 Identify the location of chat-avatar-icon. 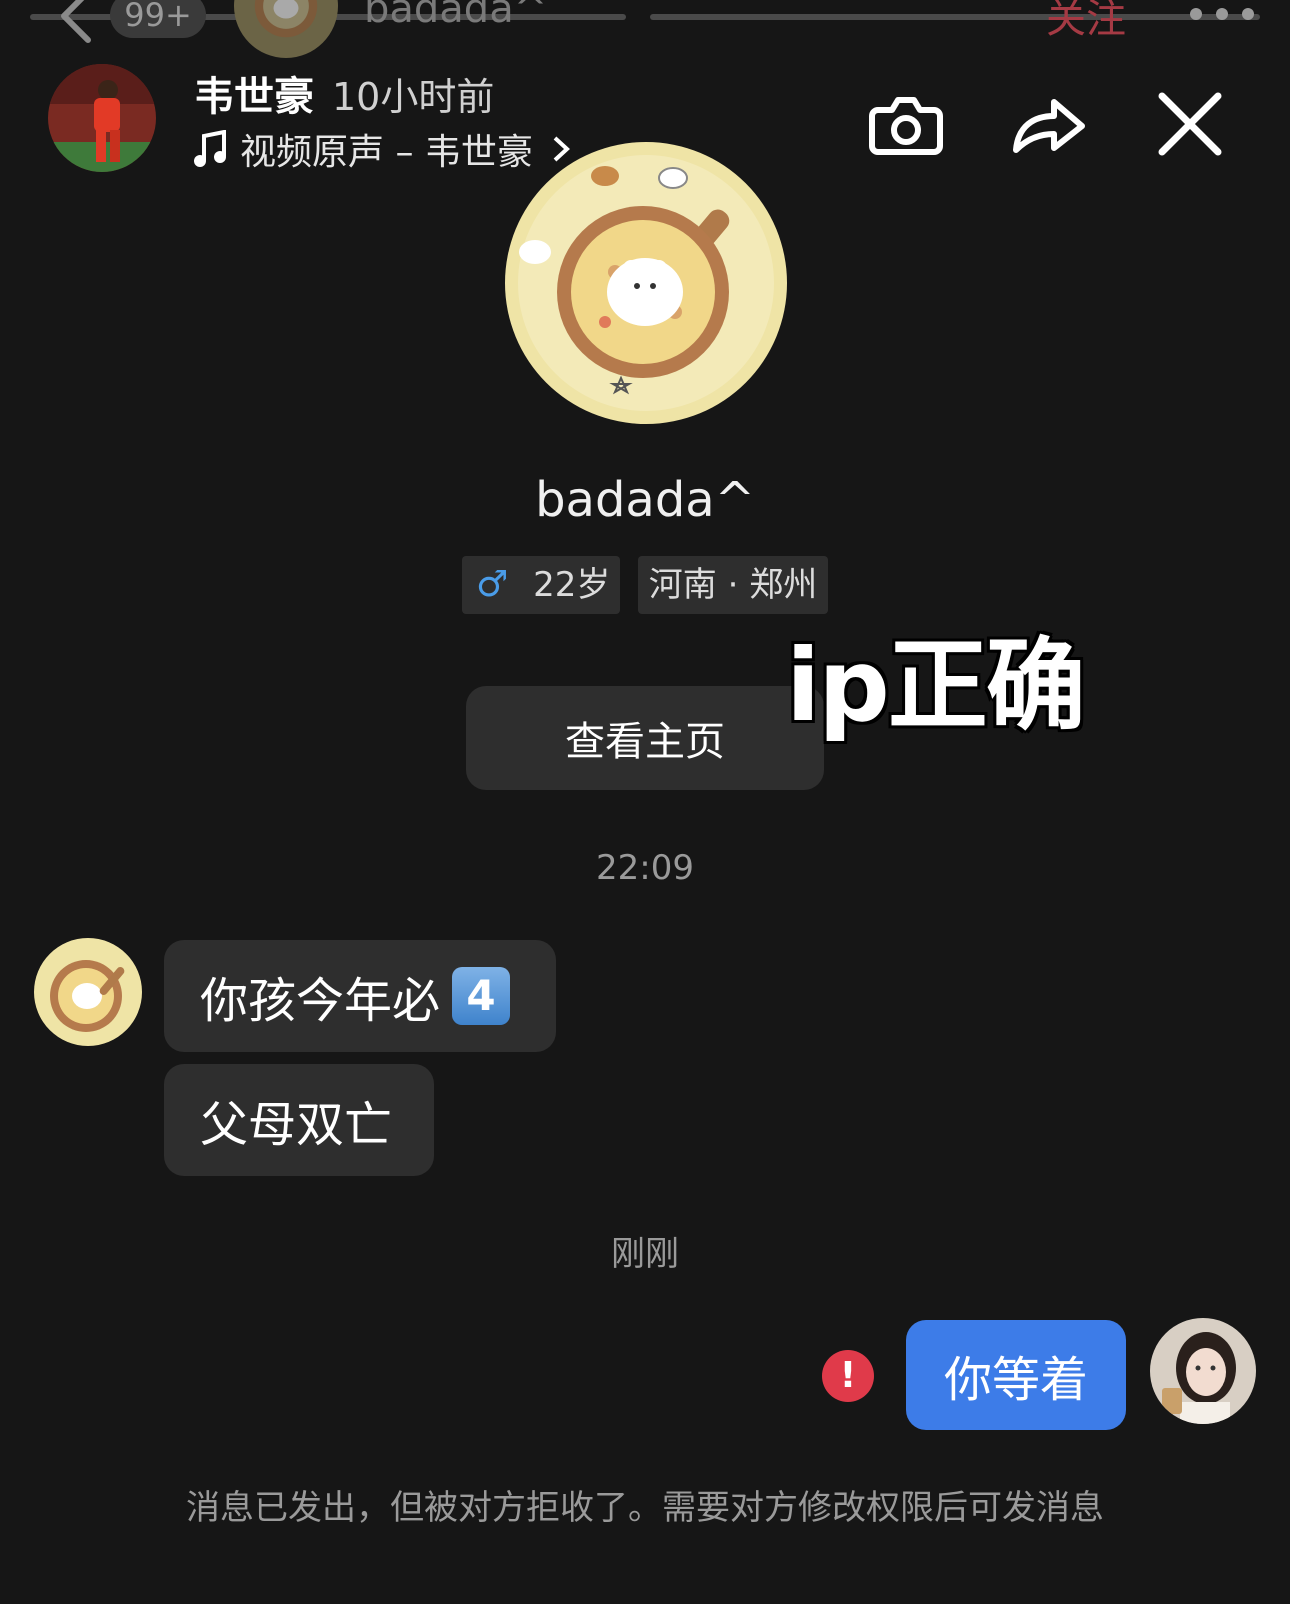
(286, 29).